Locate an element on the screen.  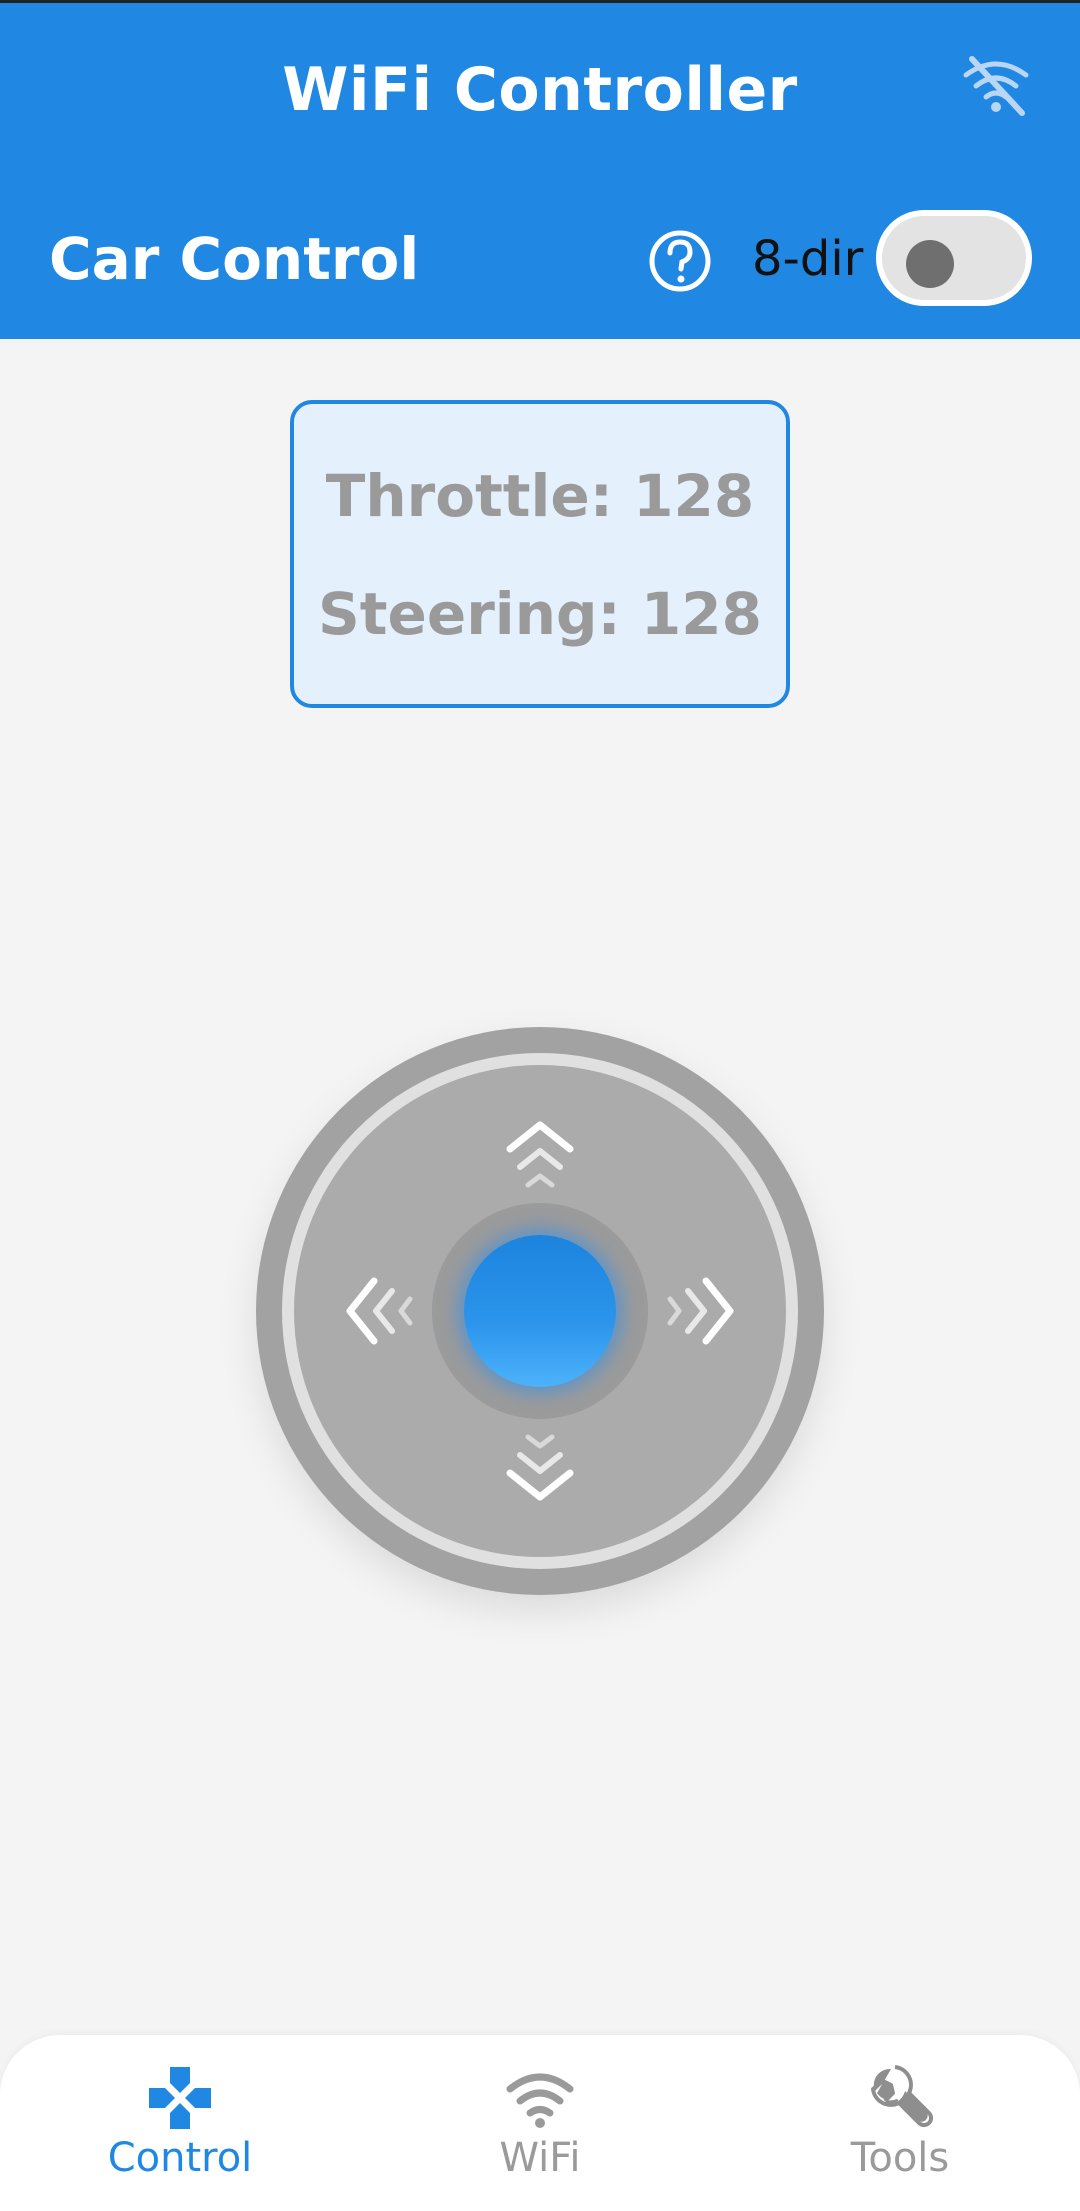
wifi-off-icon is located at coordinates (996, 86).